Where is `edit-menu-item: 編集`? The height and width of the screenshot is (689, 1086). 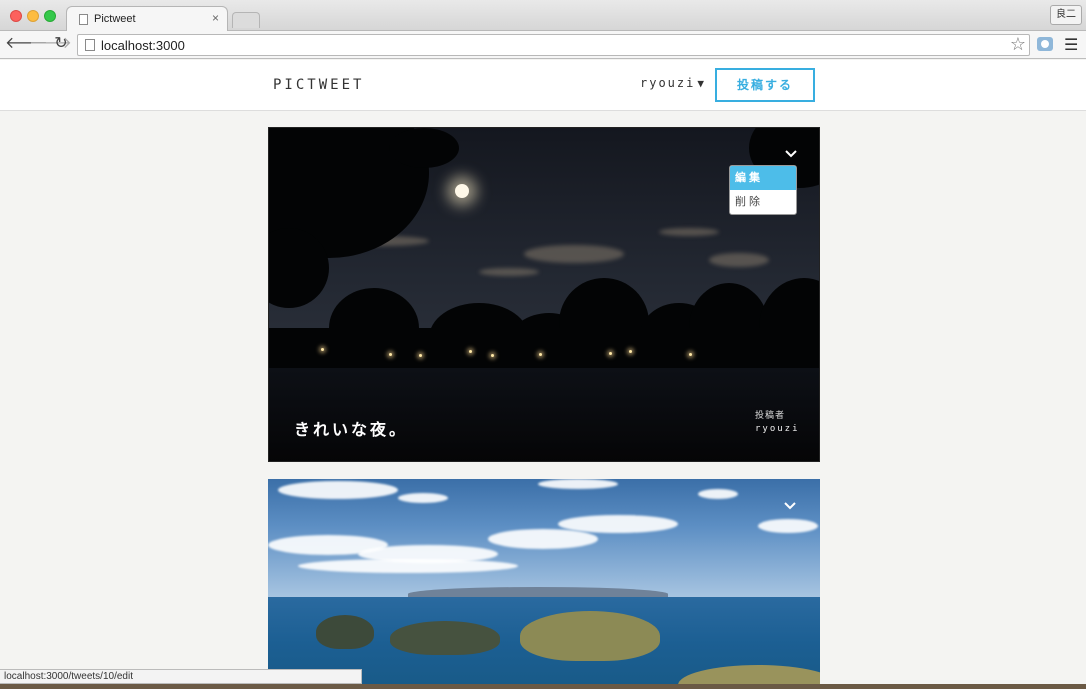
edit-menu-item: 編集 is located at coordinates (763, 178).